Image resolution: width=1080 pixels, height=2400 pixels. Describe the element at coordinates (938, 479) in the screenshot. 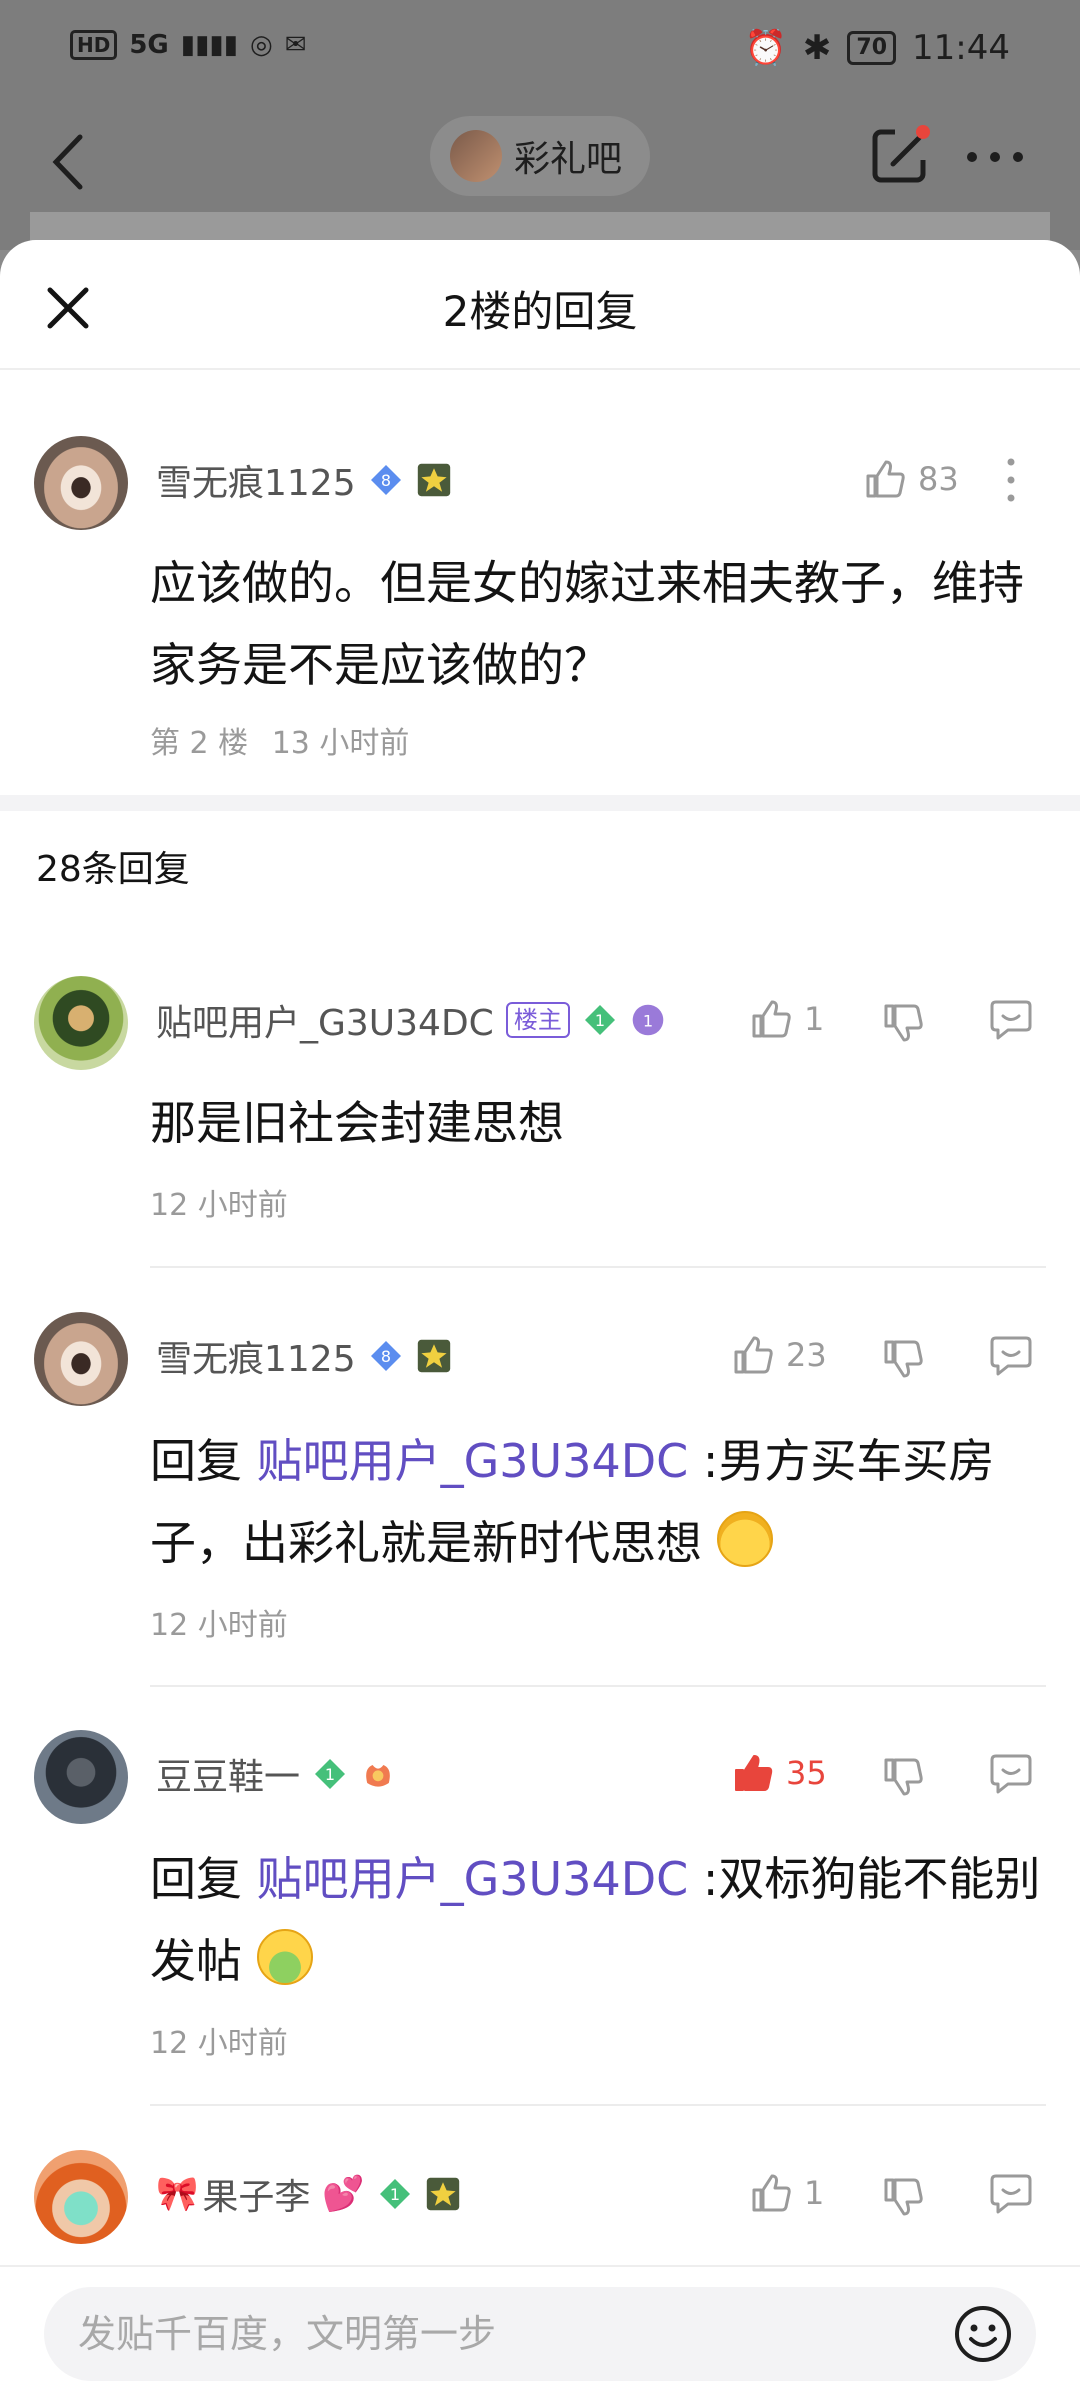

I see `like-count: 83` at that location.